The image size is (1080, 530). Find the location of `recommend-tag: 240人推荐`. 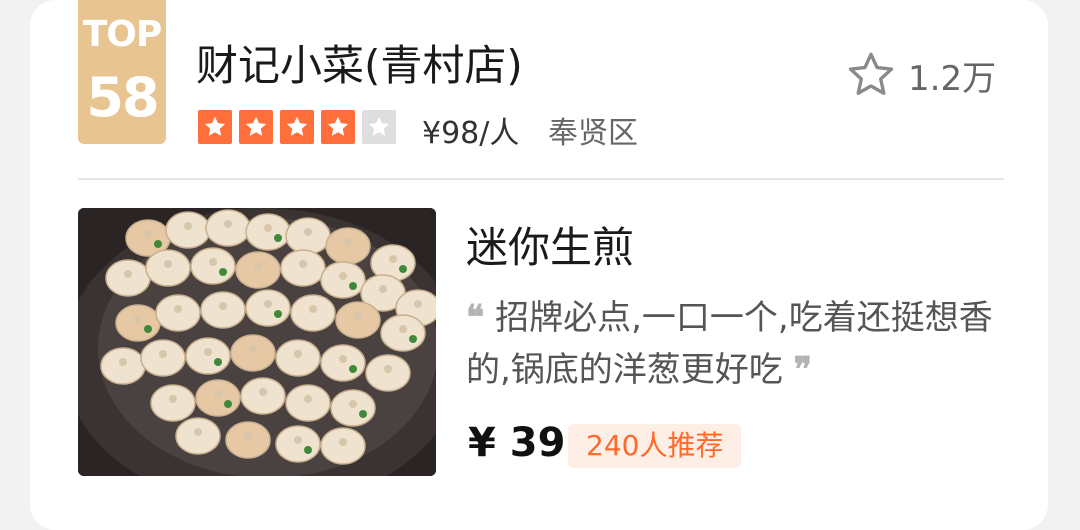

recommend-tag: 240人推荐 is located at coordinates (655, 446).